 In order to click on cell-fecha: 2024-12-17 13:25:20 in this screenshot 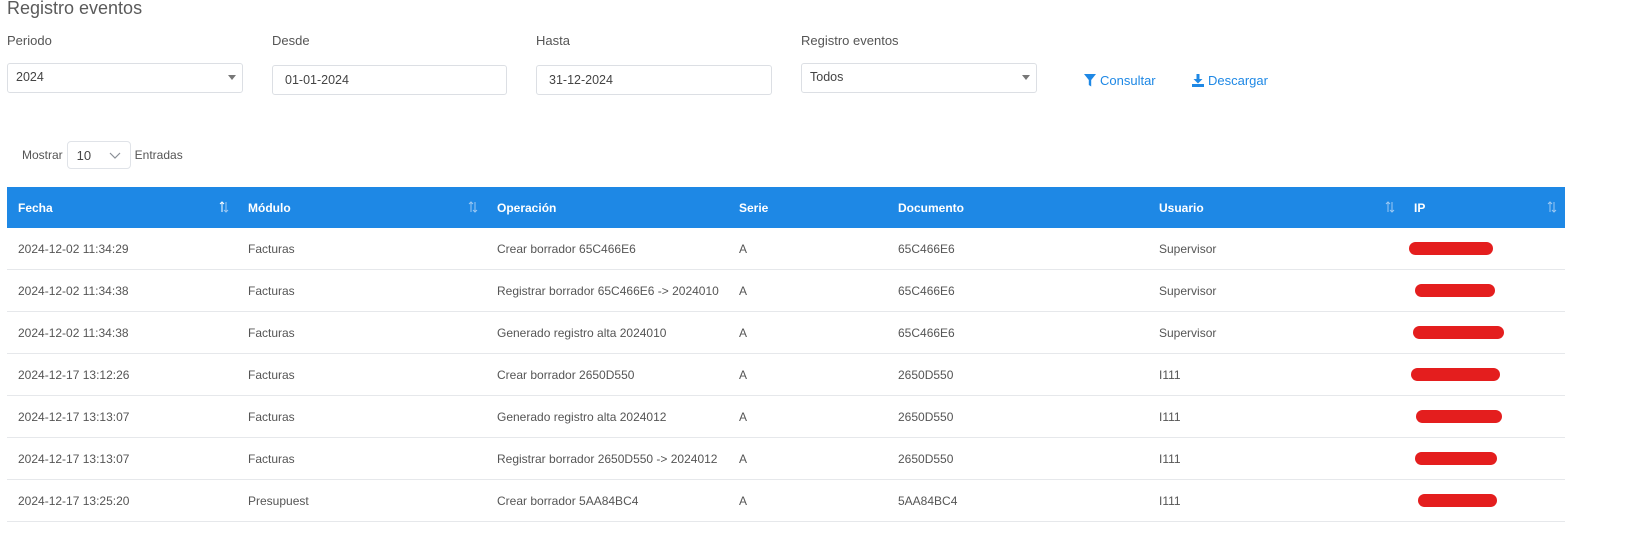, I will do `click(122, 500)`.